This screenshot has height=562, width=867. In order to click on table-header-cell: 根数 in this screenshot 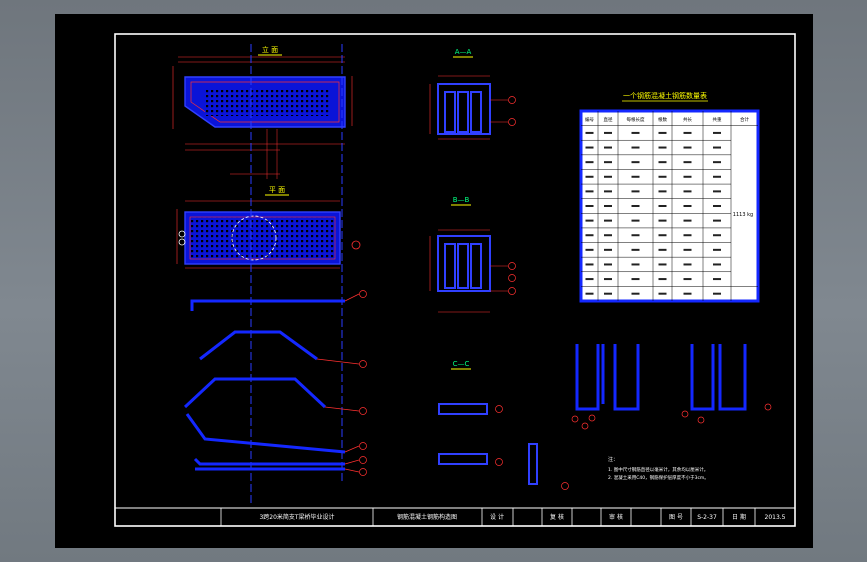, I will do `click(662, 119)`.